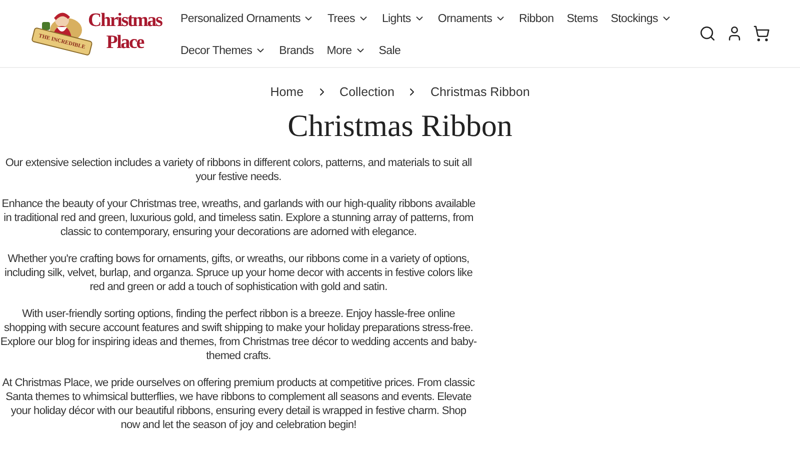 Image resolution: width=800 pixels, height=450 pixels. Describe the element at coordinates (238, 404) in the screenshot. I see `description-paragraph: At Christmas Place, we pride ourselves on offering premium products at competitive prices. From classic Santa themes to whimsical butterflies, we have ribbons to complement all seasons and events. Elevate your holiday décor with our beautiful ribbons, ensuring every detail is wrapped in festive charm. Shop now and let the season of joy and celebration begin!` at that location.